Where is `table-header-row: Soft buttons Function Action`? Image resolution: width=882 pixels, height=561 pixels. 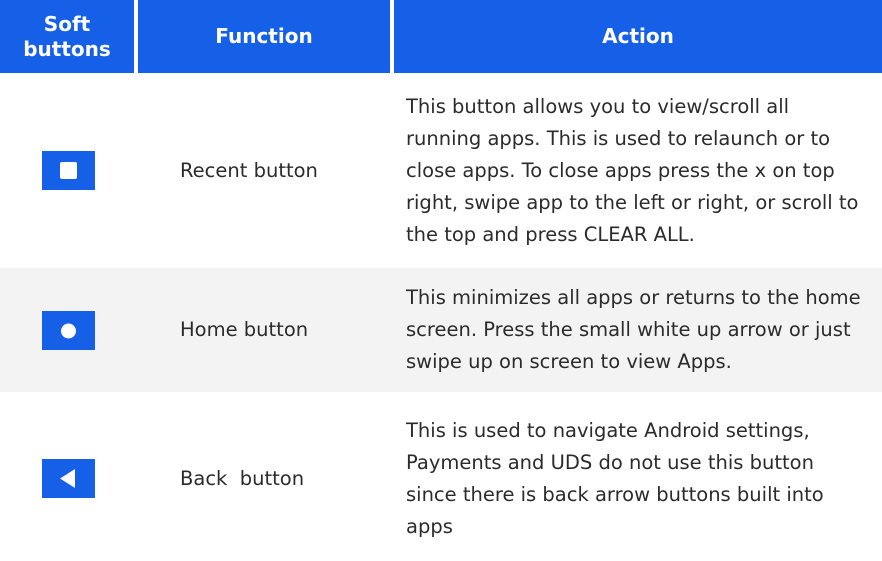 table-header-row: Soft buttons Function Action is located at coordinates (441, 38).